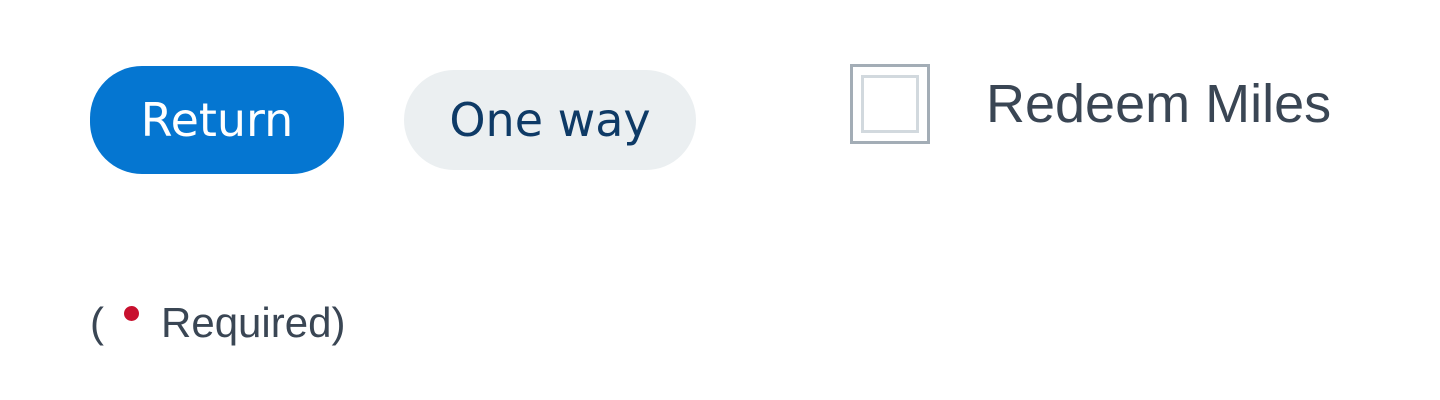 This screenshot has width=1440, height=400. I want to click on required-fields-note: ( Required), so click(217, 323).